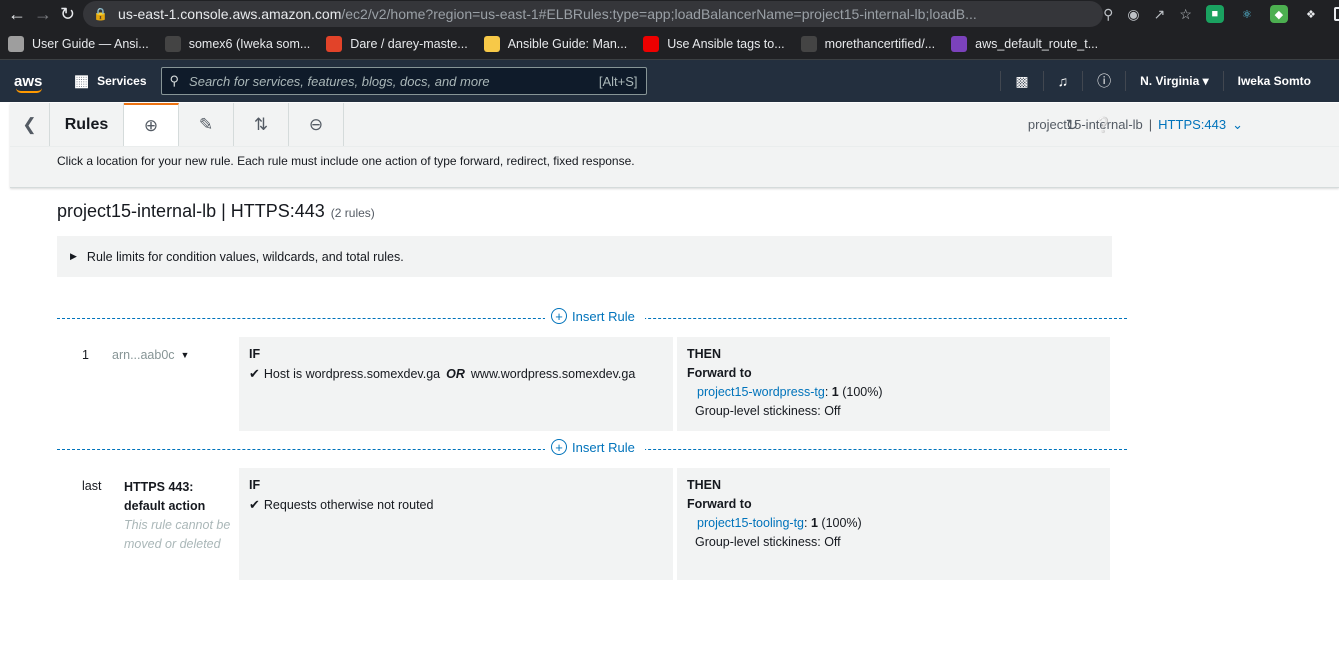  I want to click on reload-icon: ↻, so click(67, 14).